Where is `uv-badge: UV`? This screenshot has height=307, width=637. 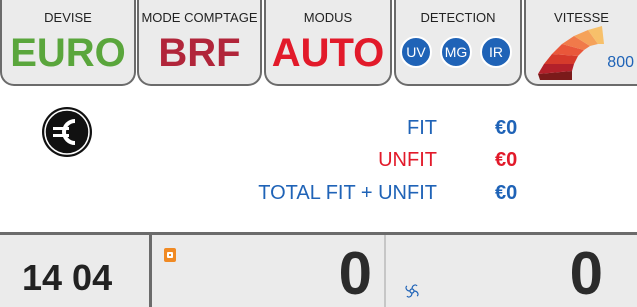 uv-badge: UV is located at coordinates (416, 52).